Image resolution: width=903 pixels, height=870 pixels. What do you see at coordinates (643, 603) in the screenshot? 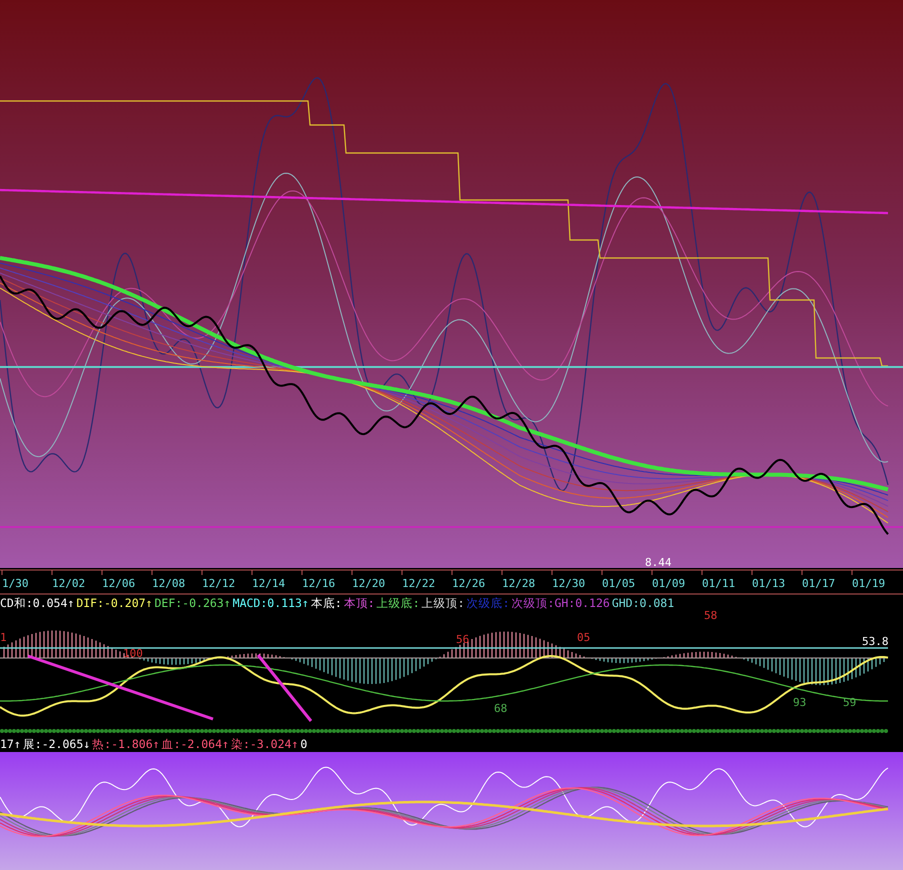
I see `indicator-value: GHD:0.081` at bounding box center [643, 603].